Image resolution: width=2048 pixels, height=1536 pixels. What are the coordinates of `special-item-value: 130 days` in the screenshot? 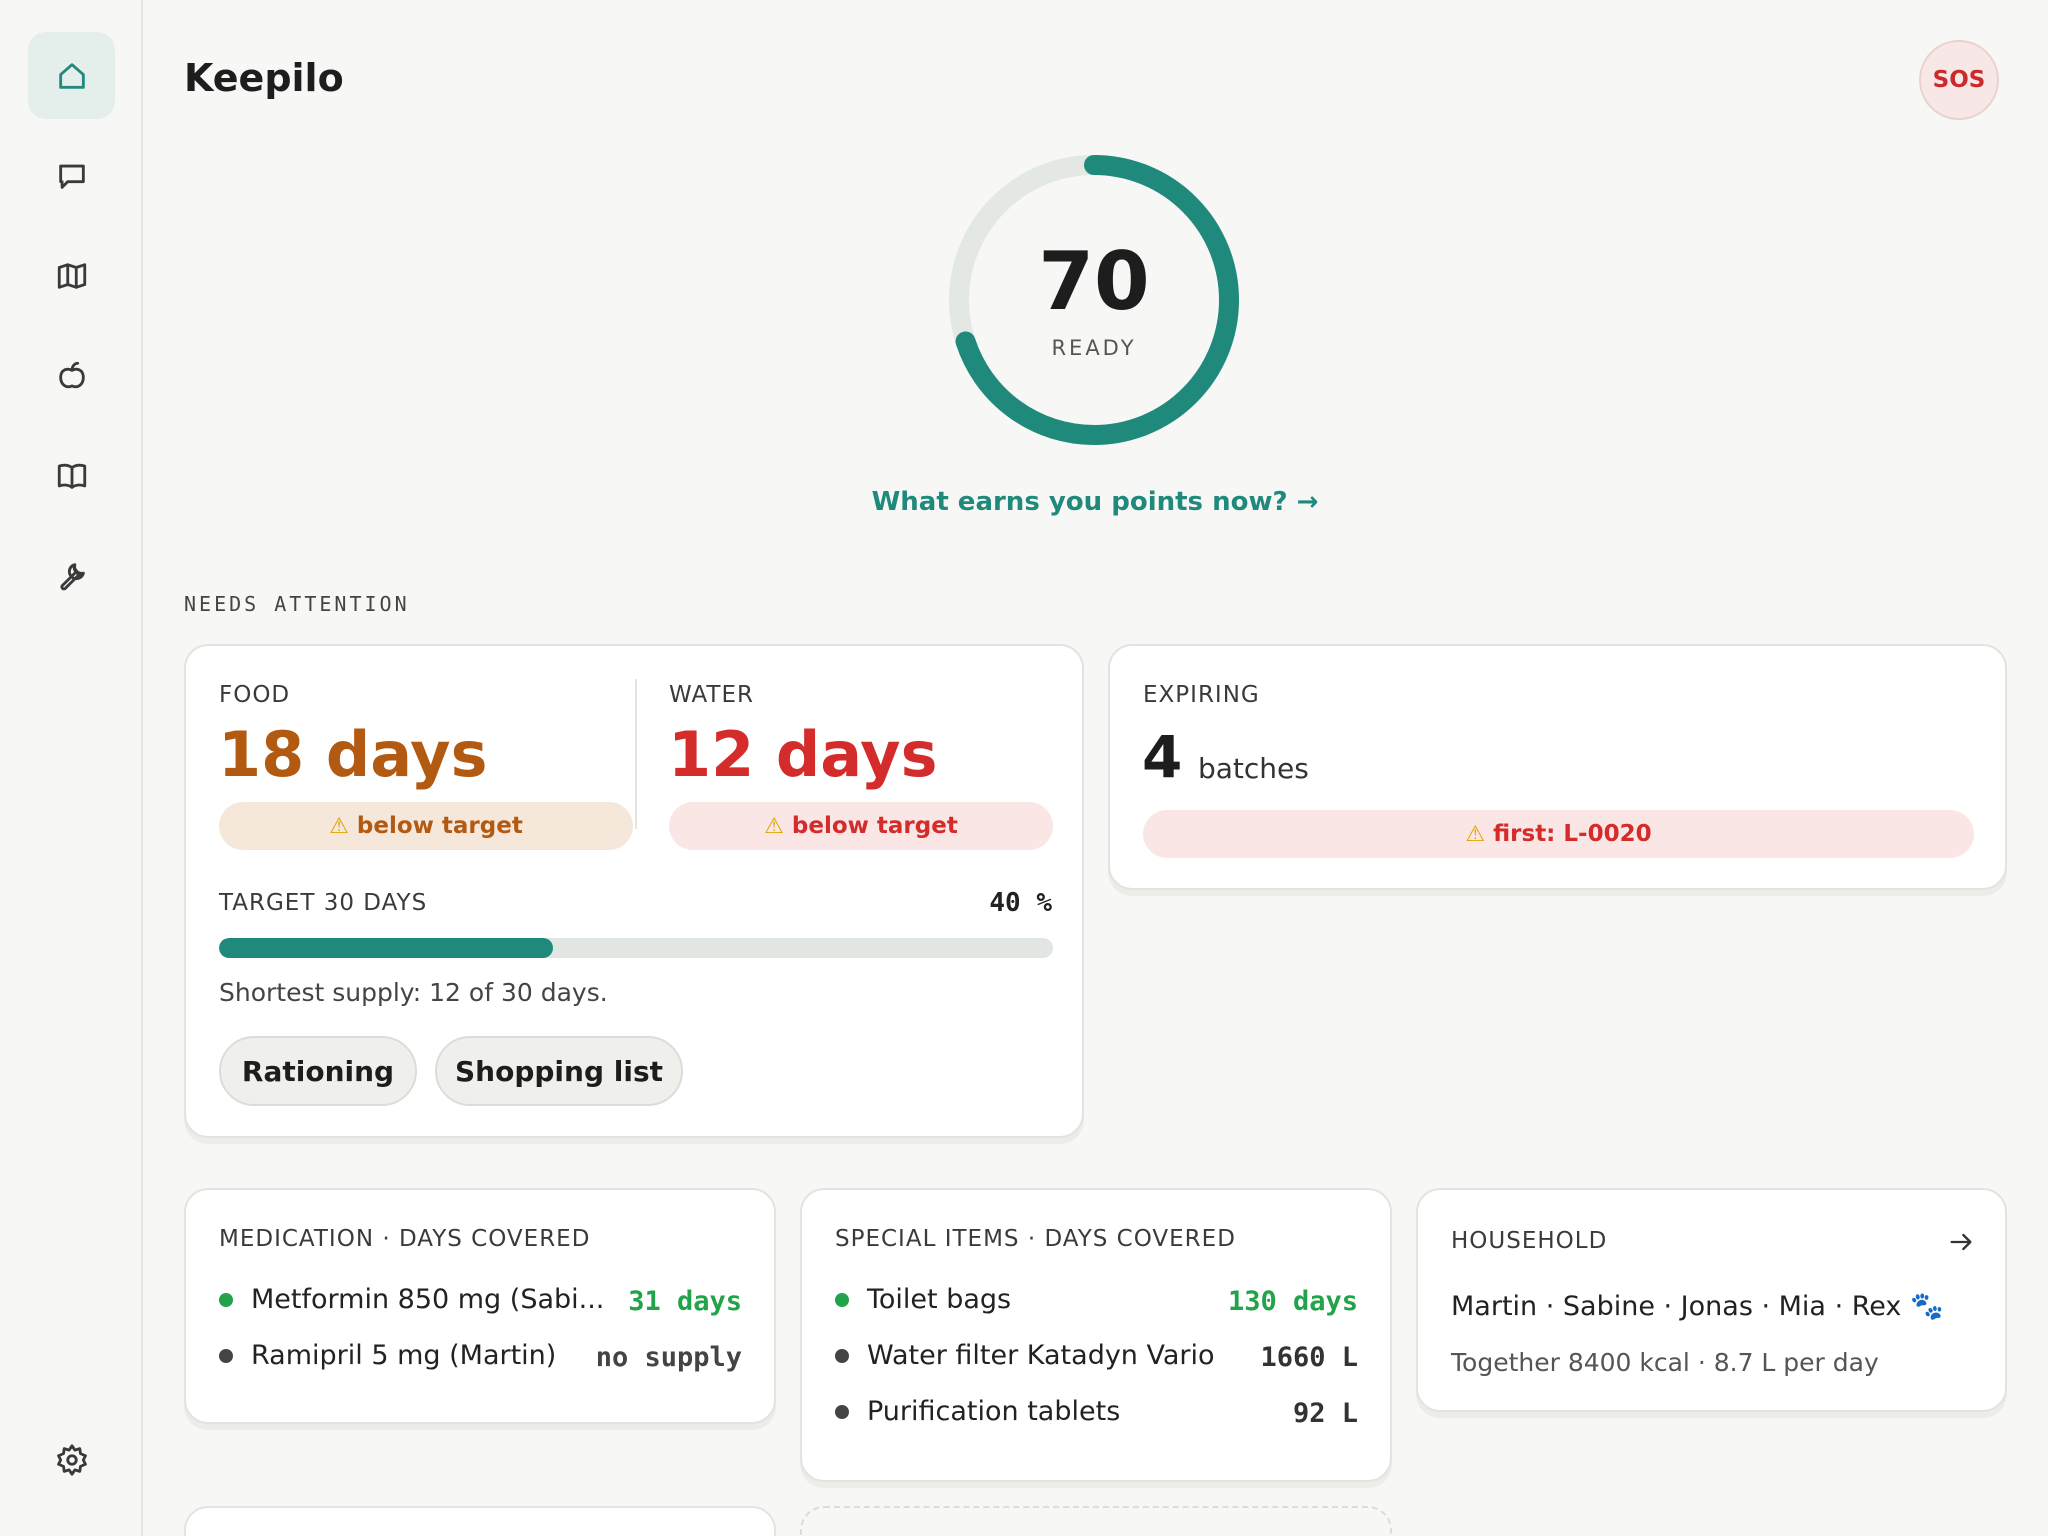 It's located at (1292, 1301).